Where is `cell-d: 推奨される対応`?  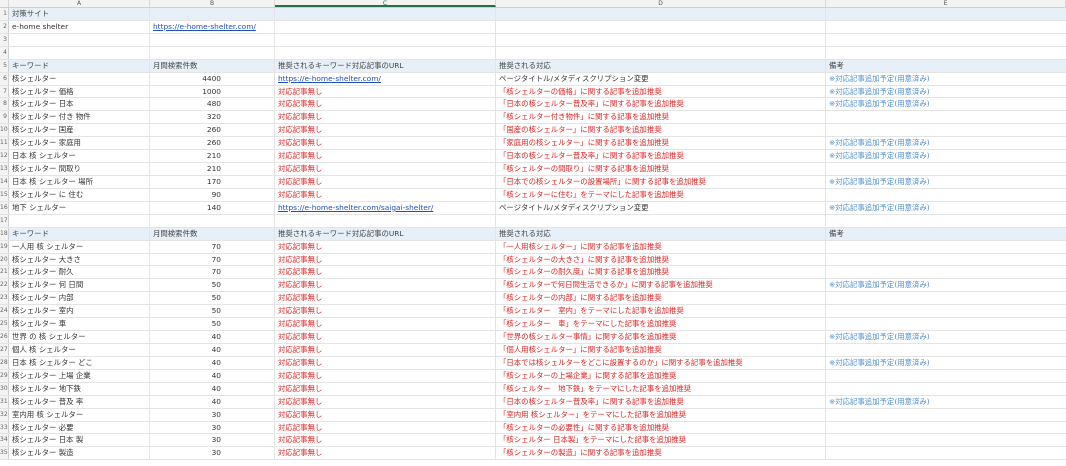 cell-d: 推奨される対応 is located at coordinates (661, 65).